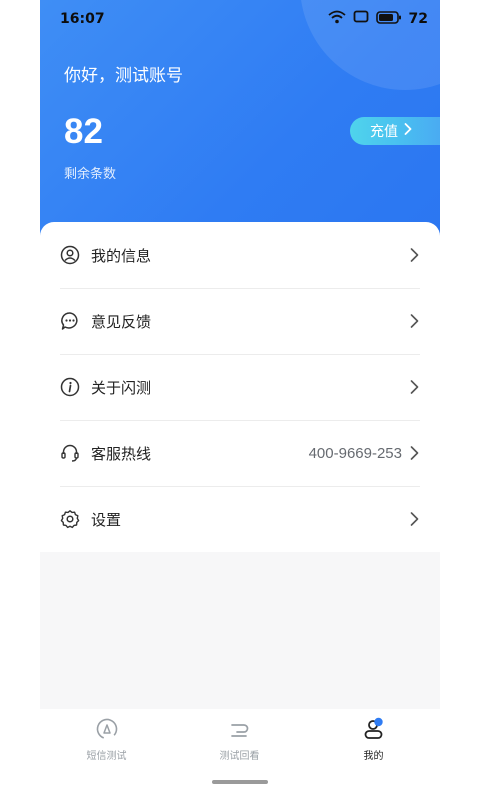  I want to click on hotline-number: 400-9669-253, so click(355, 453).